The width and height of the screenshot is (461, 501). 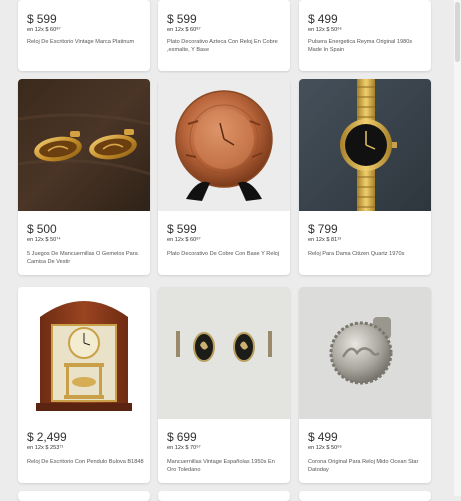 What do you see at coordinates (457, 32) in the screenshot?
I see `scrollbar-thumb` at bounding box center [457, 32].